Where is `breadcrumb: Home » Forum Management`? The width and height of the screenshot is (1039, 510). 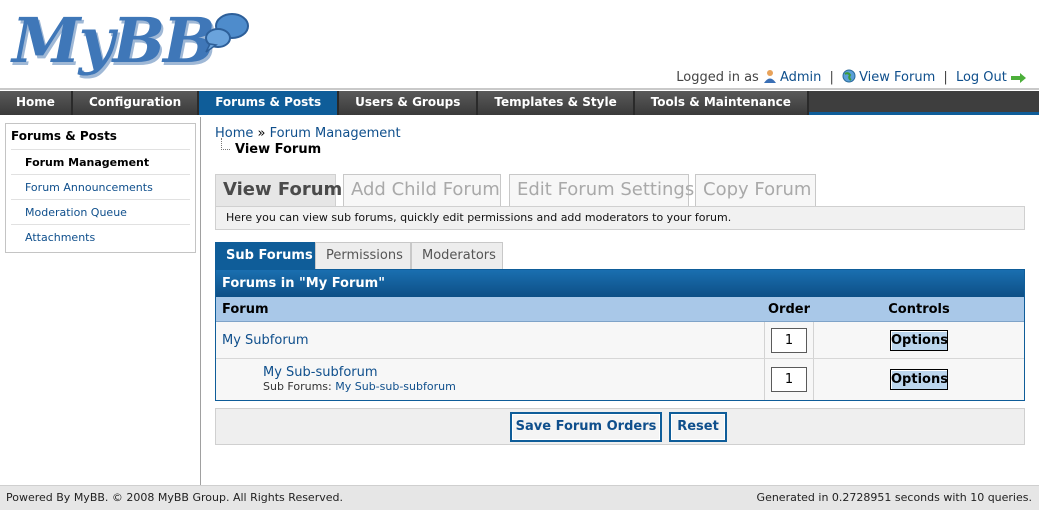 breadcrumb: Home » Forum Management is located at coordinates (620, 133).